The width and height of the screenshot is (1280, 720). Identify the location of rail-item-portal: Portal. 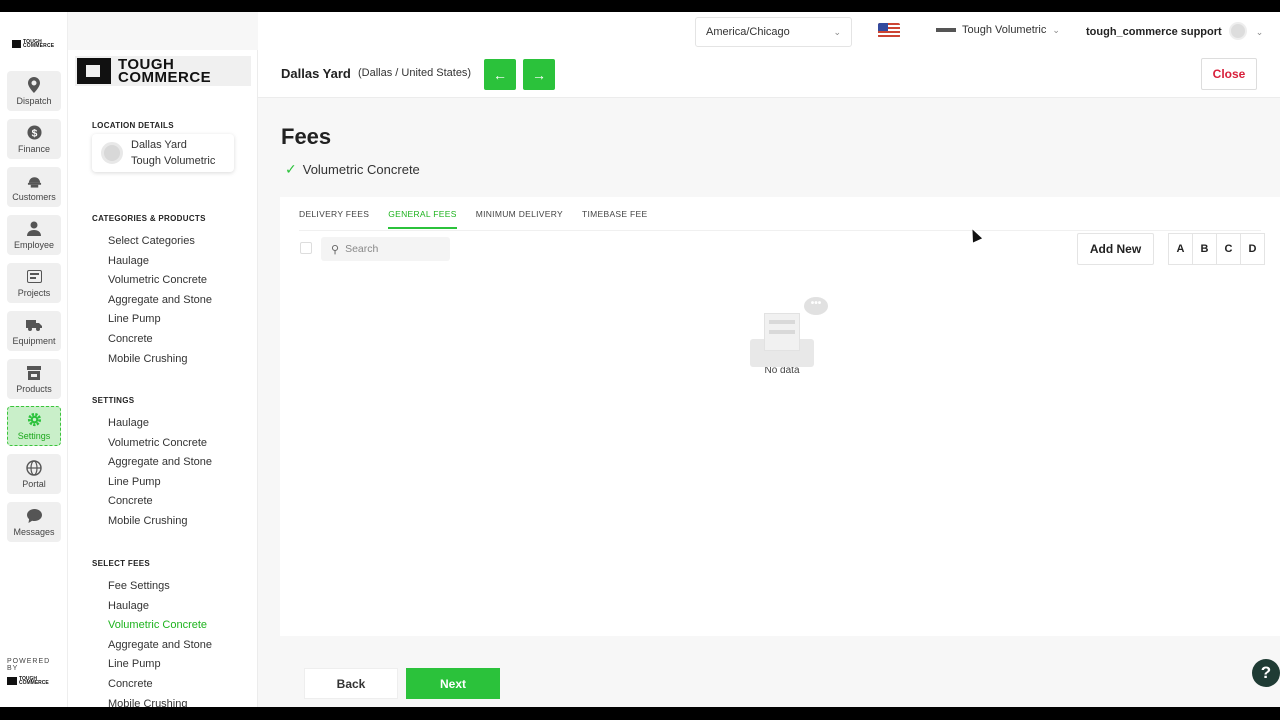
(34, 474).